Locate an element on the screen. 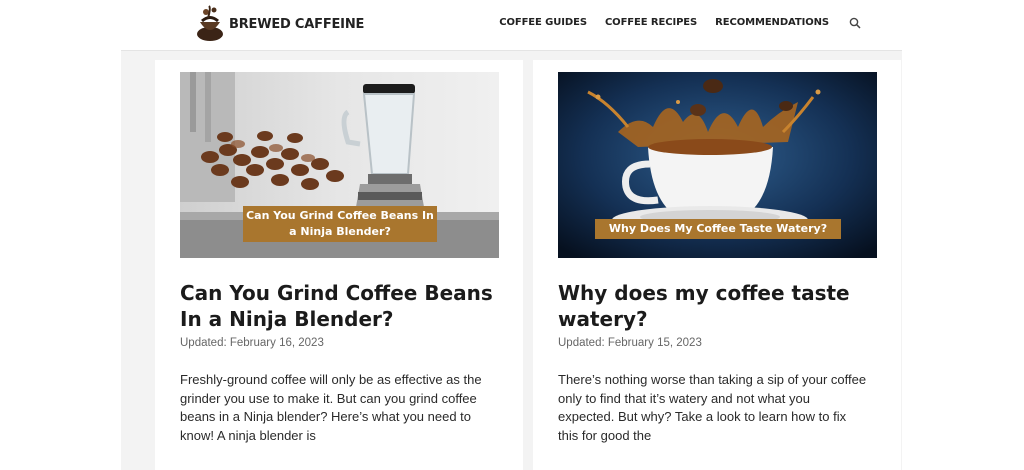 This screenshot has height=470, width=1024. coffee-cup-logo-icon is located at coordinates (210, 24).